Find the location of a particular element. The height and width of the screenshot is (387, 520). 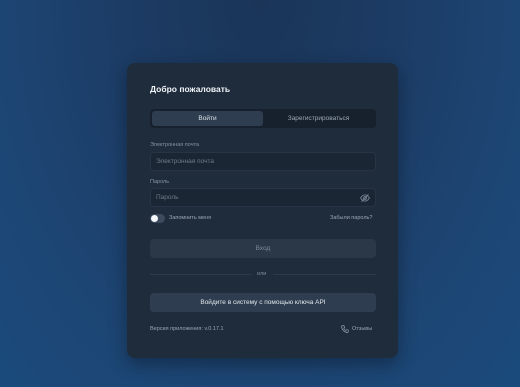

email-field is located at coordinates (263, 161).